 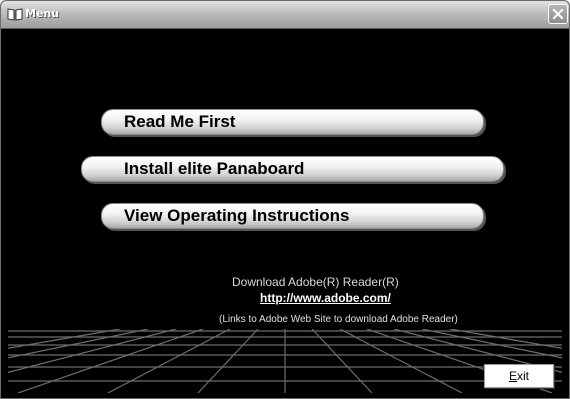 What do you see at coordinates (292, 169) in the screenshot?
I see `install-panaboard-button: Install elite Panaboard` at bounding box center [292, 169].